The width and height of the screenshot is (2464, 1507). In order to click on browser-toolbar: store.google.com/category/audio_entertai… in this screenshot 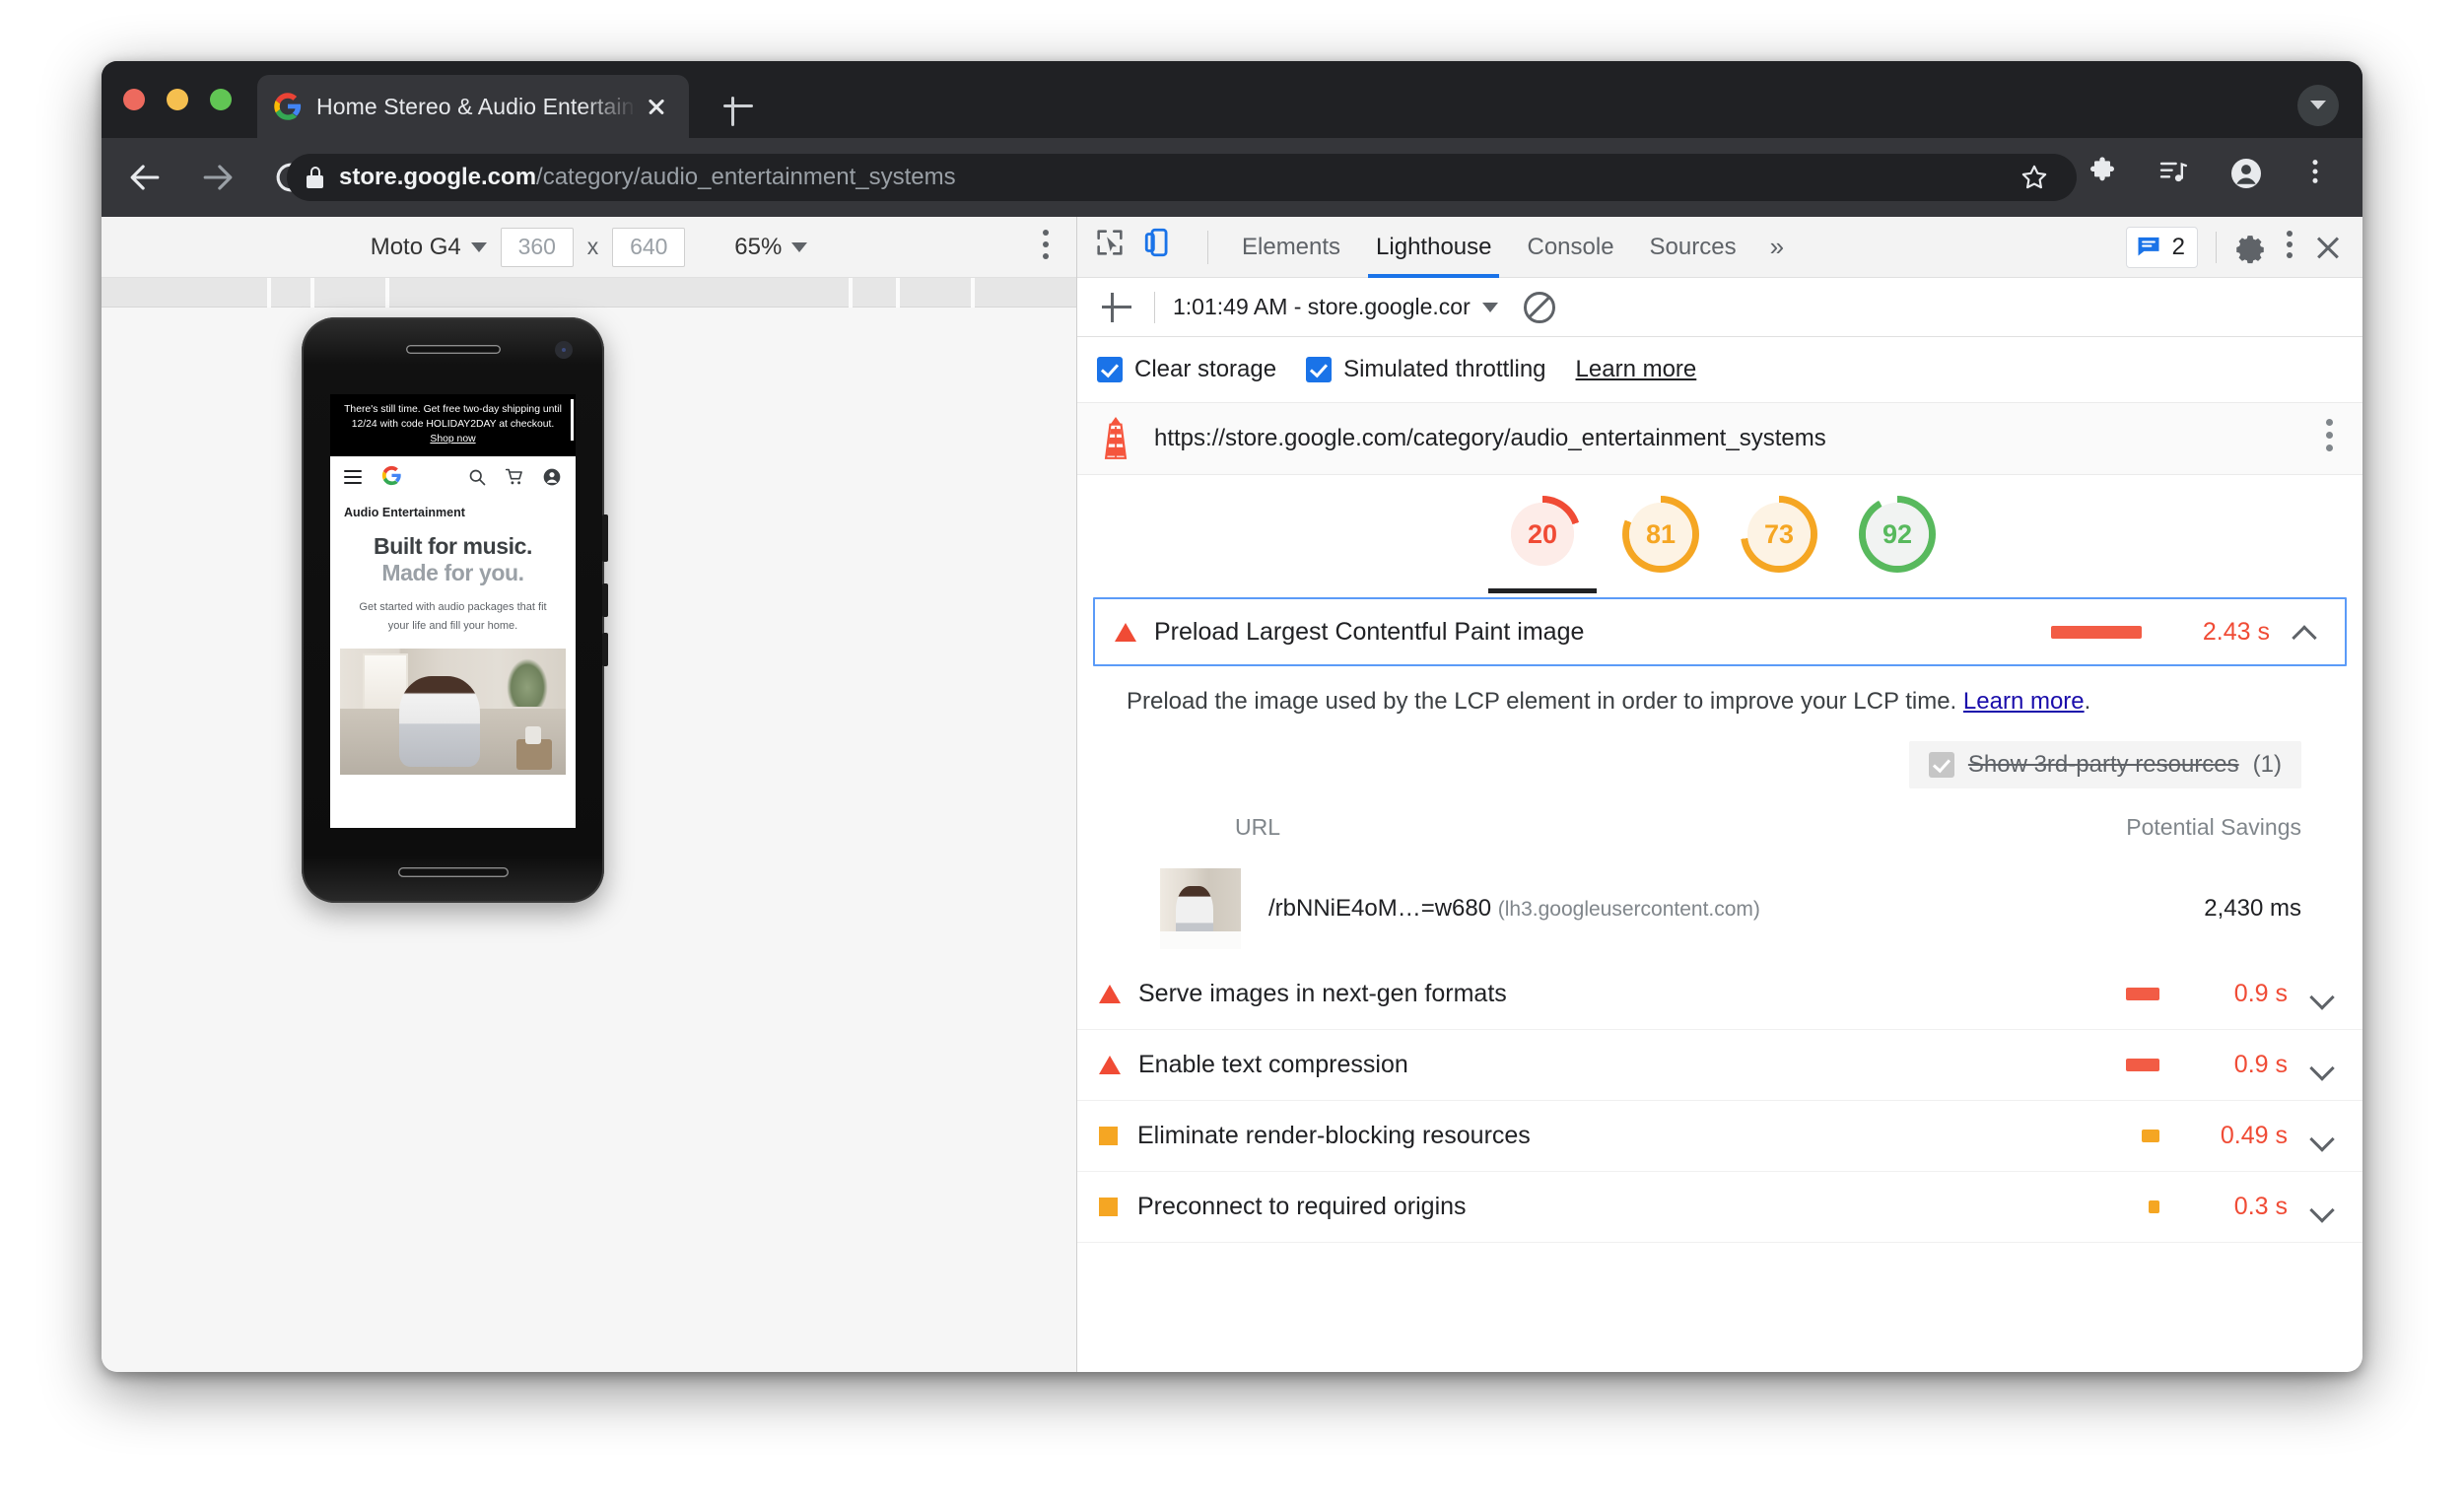, I will do `click(1232, 177)`.